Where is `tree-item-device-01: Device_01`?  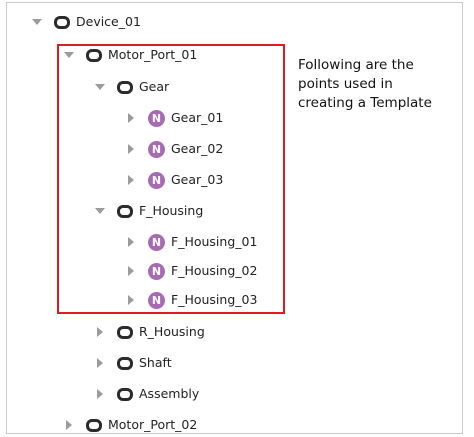 tree-item-device-01: Device_01 is located at coordinates (85, 22).